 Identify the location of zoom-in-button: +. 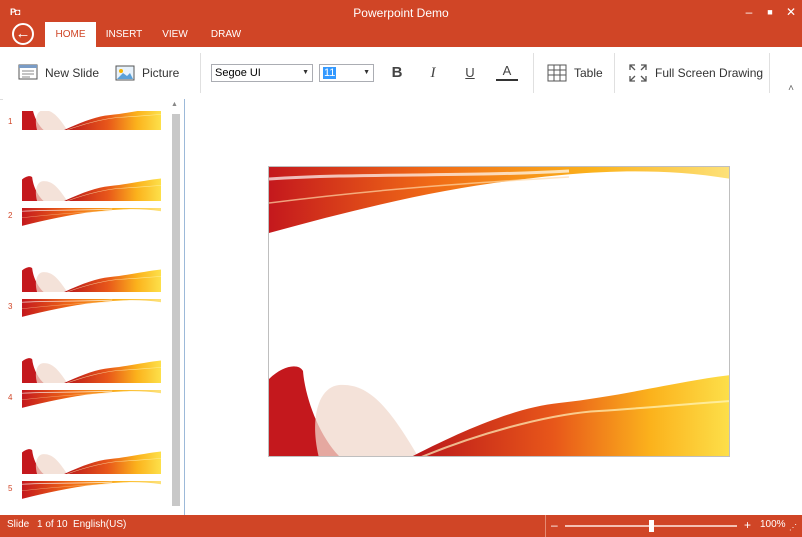
(747, 525).